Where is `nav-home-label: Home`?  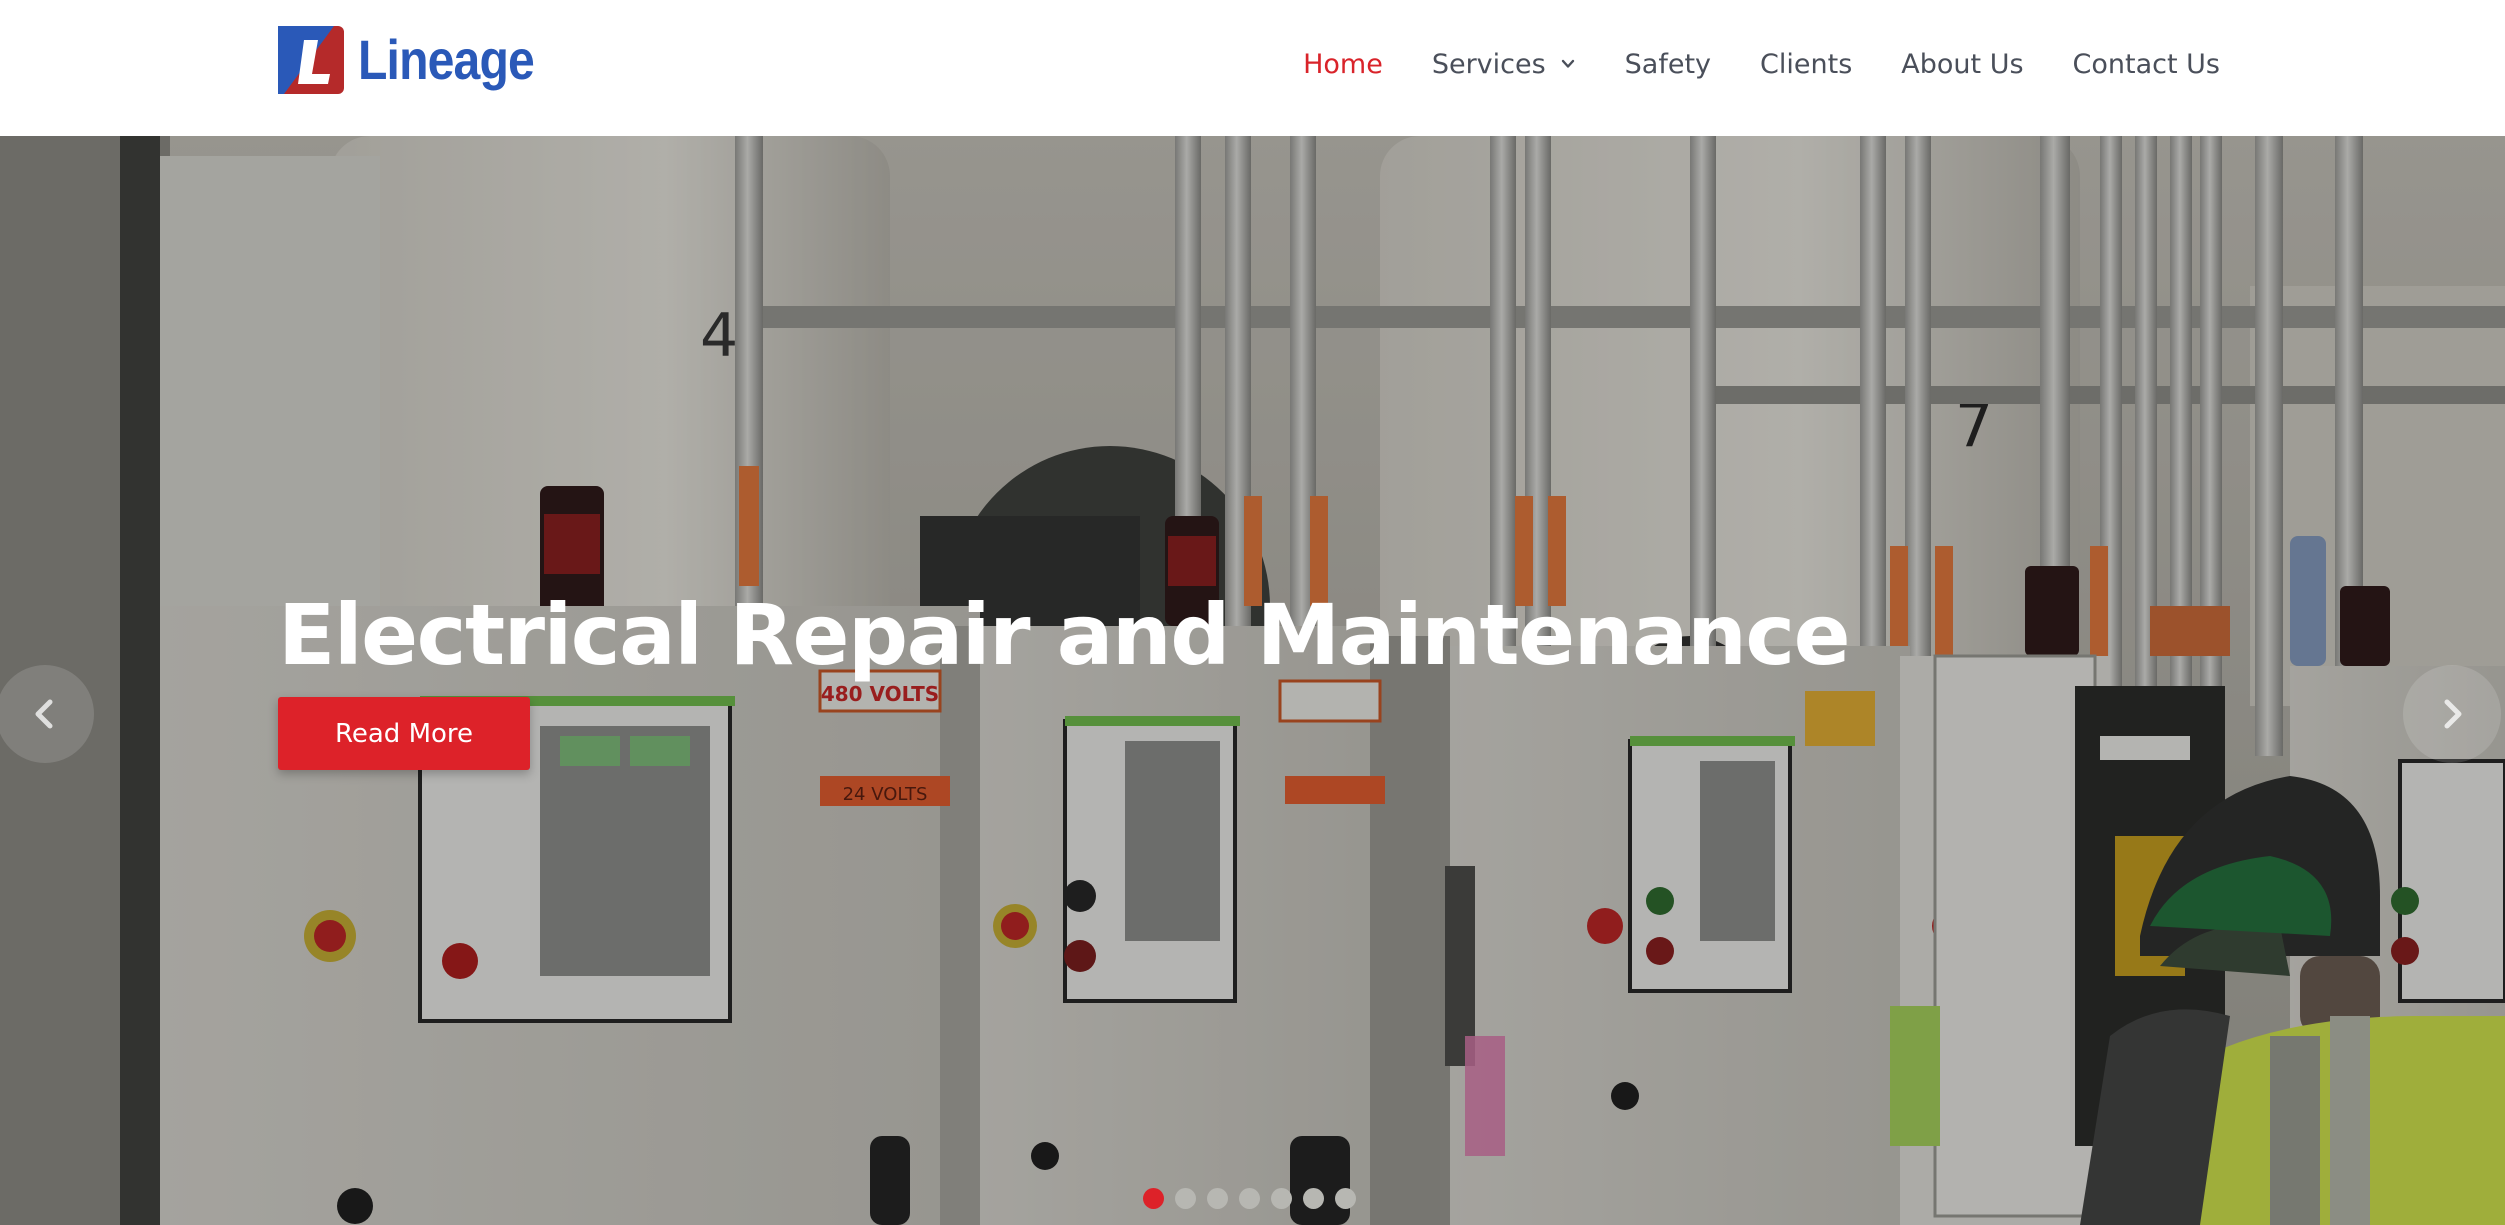 nav-home-label: Home is located at coordinates (1343, 64).